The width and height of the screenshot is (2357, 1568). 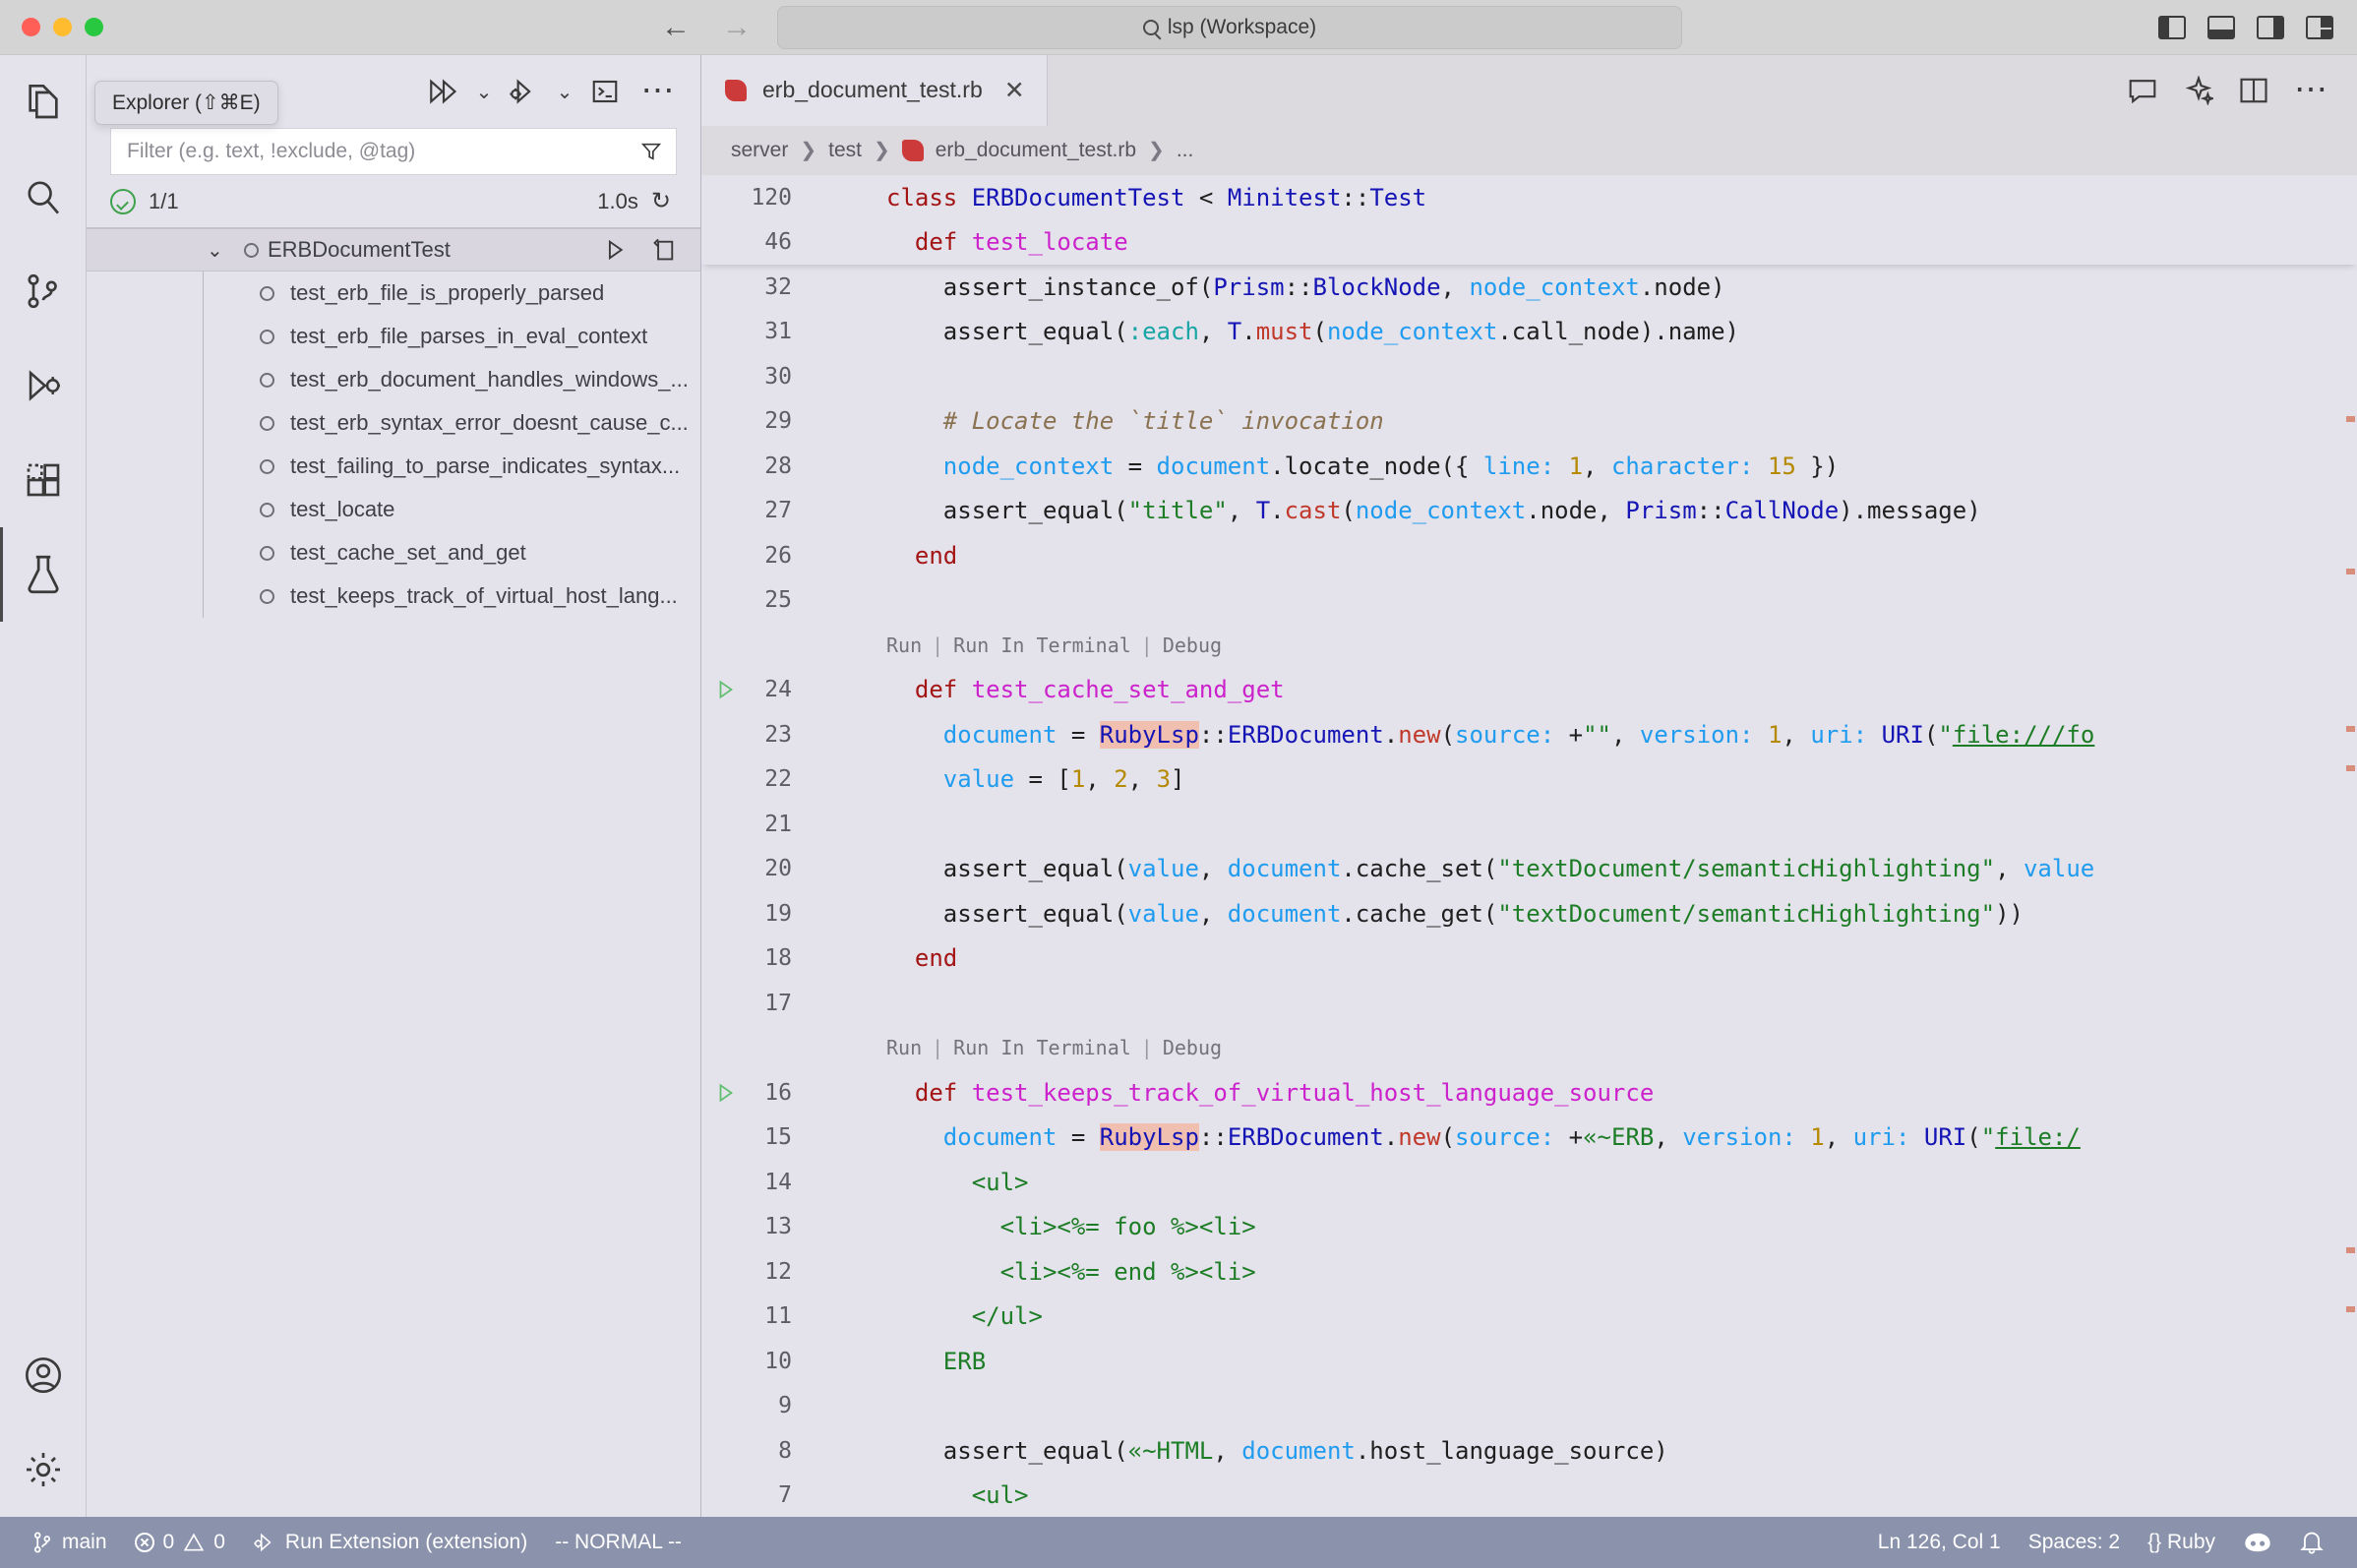 What do you see at coordinates (1615, 197) in the screenshot?
I see `line-content: class ERBDocumentTest < Minitest::Test` at bounding box center [1615, 197].